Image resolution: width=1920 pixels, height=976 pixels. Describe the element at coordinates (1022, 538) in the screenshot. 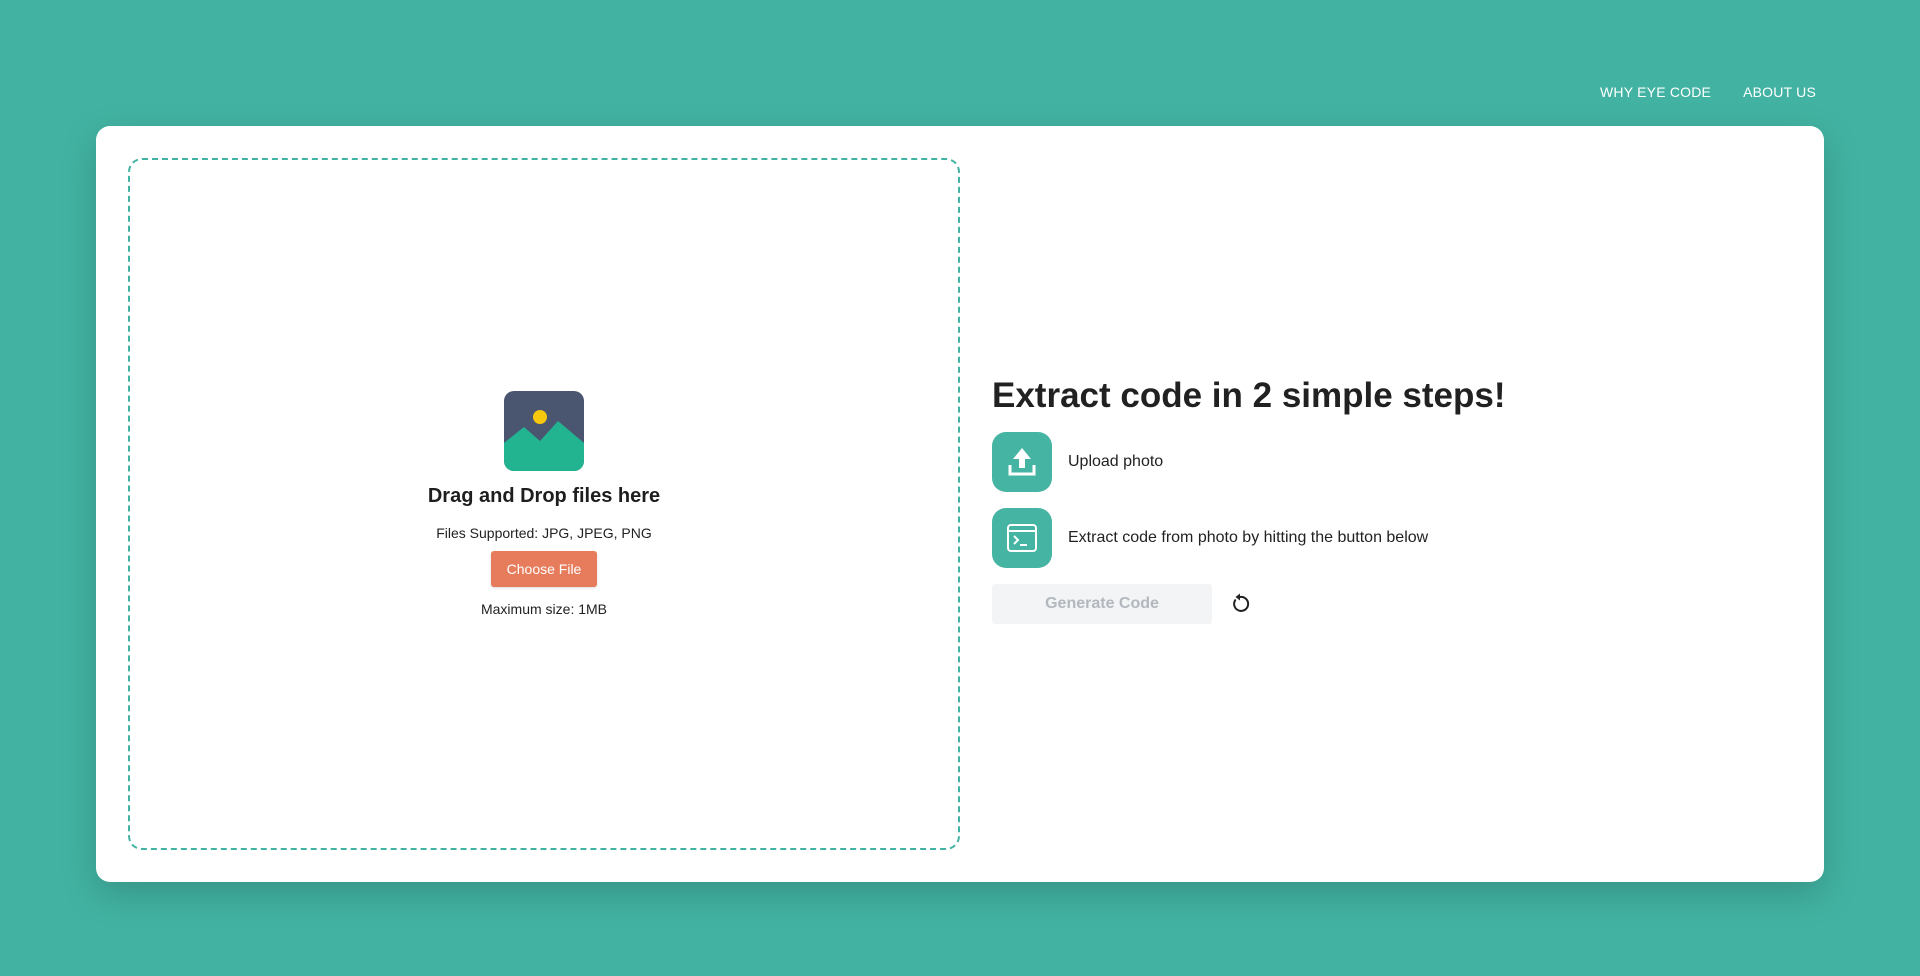

I see `terminal-icon` at that location.